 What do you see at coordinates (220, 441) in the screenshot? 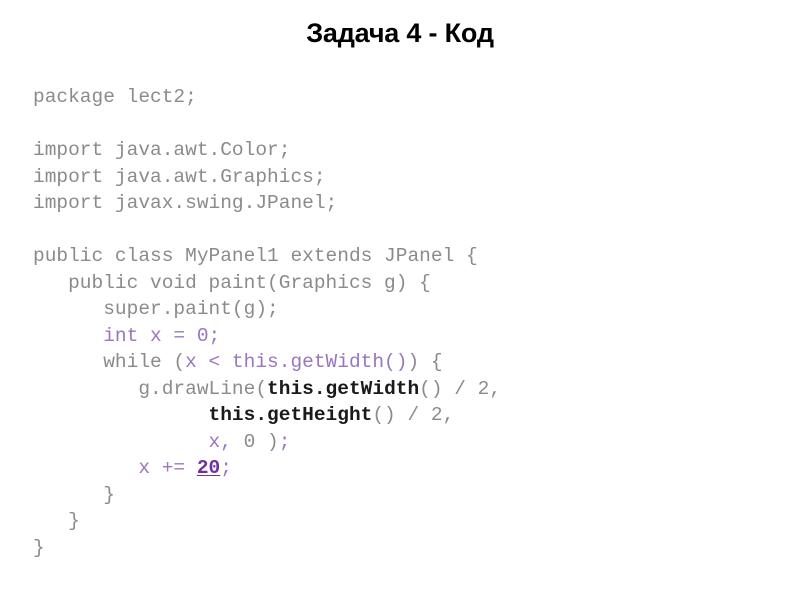
I see `code-token: x,` at bounding box center [220, 441].